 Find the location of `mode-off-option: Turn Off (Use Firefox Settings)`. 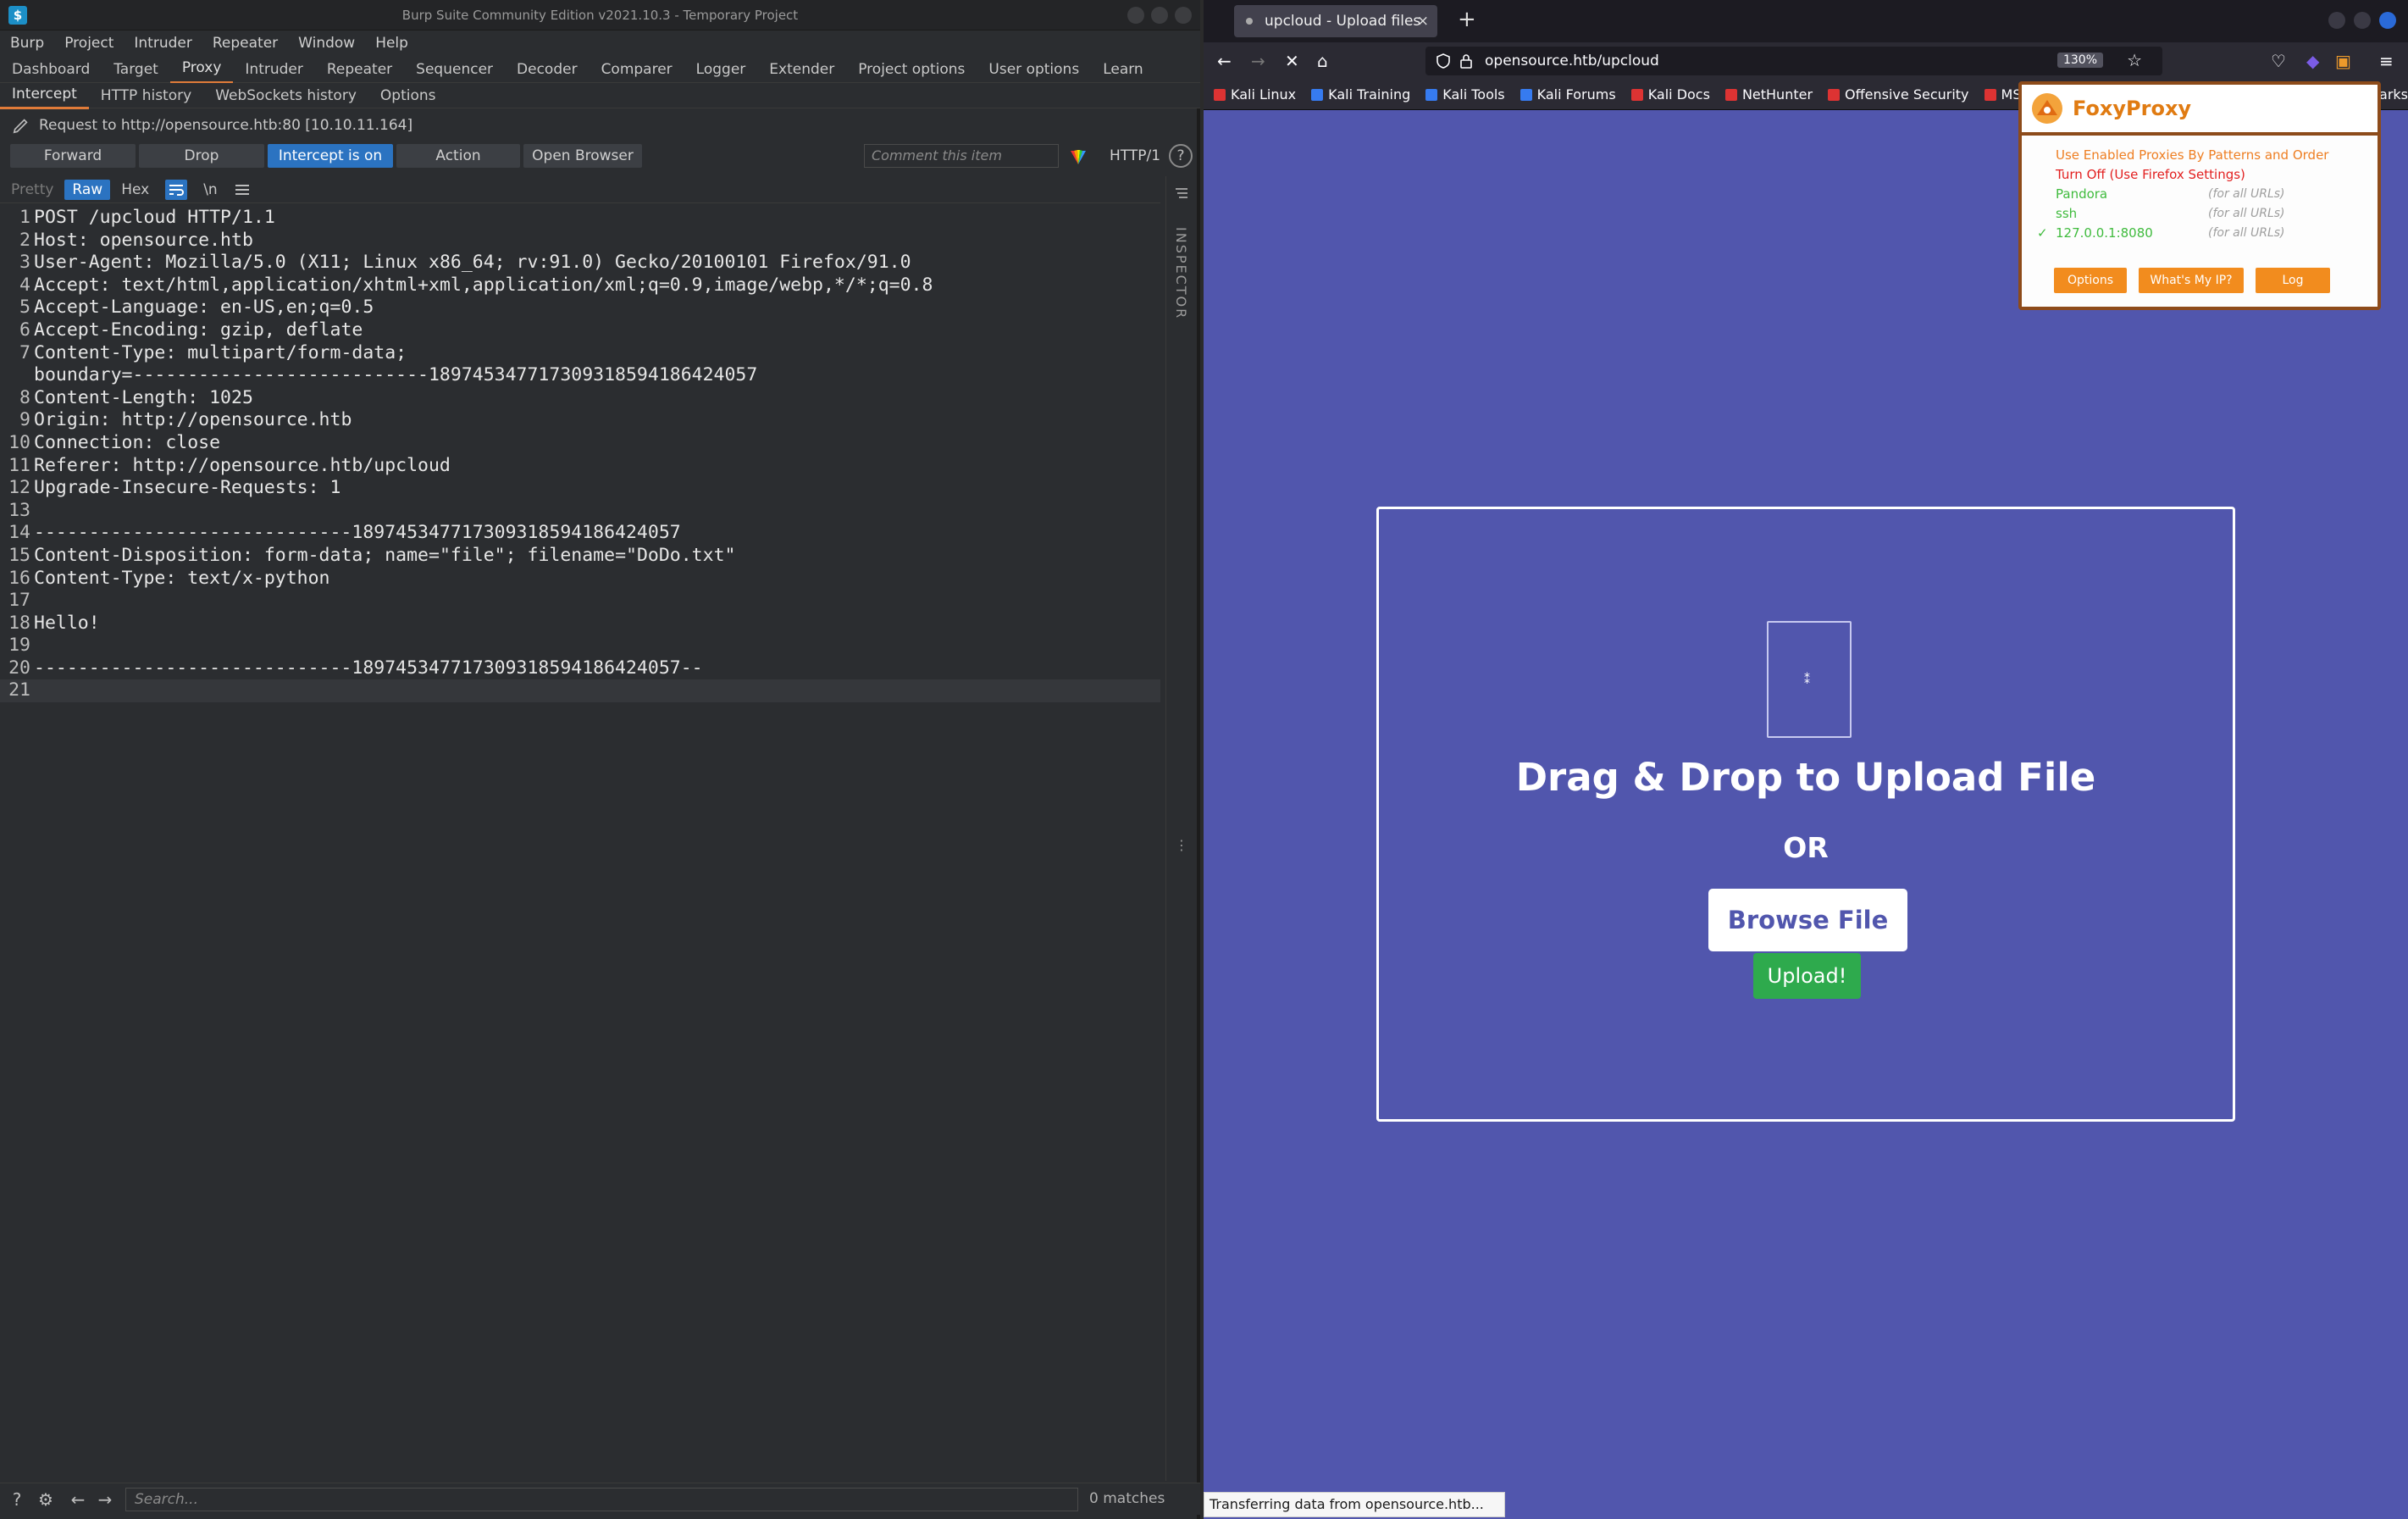

mode-off-option: Turn Off (Use Firefox Settings) is located at coordinates (2217, 175).